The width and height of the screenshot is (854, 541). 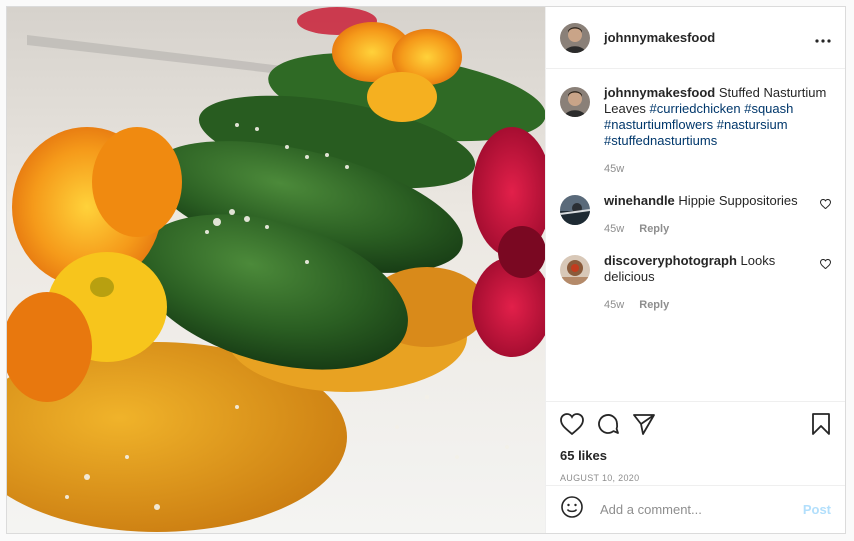 I want to click on post-header: johnnymakesfood, so click(x=695, y=38).